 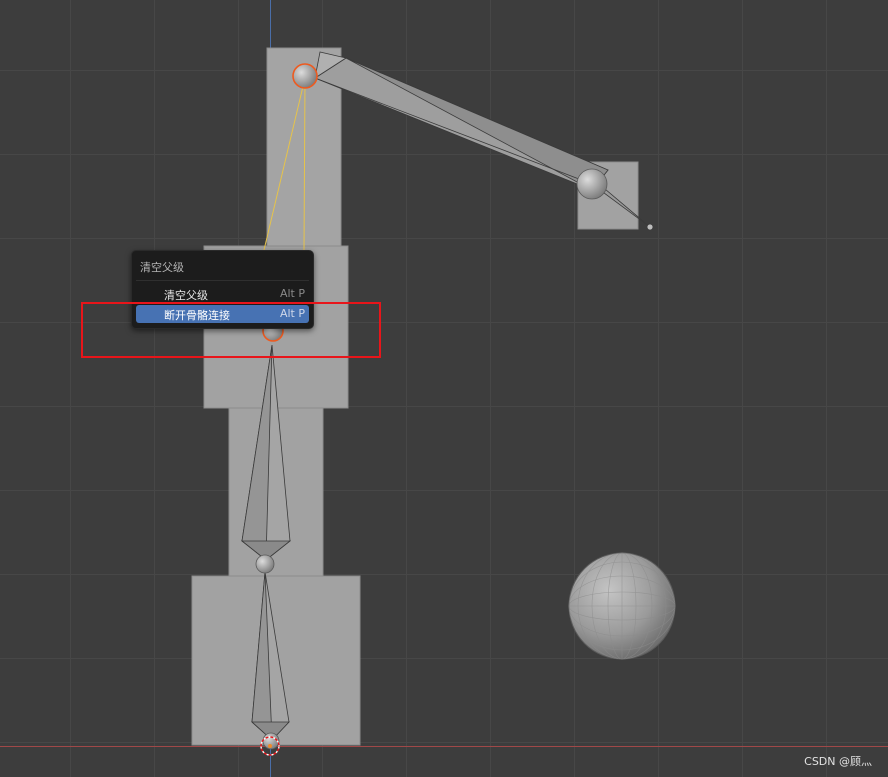 I want to click on menu-item-label: 清空父级, so click(x=186, y=295).